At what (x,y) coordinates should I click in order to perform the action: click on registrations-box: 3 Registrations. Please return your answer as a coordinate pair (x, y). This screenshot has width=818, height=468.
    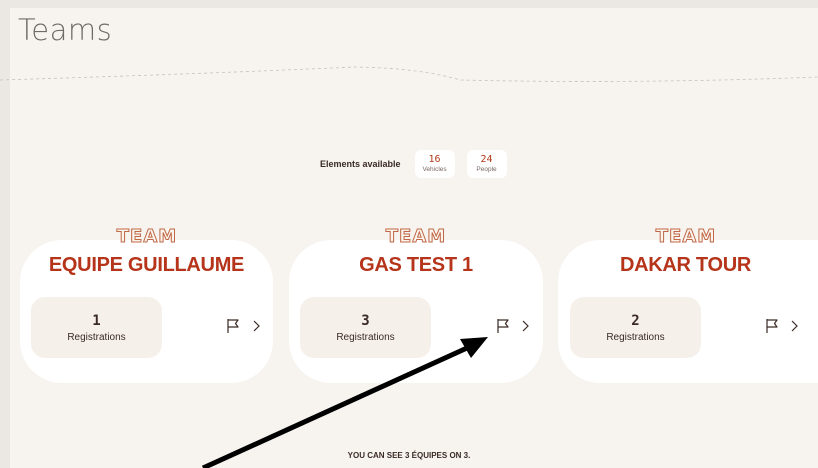
    Looking at the image, I should click on (365, 327).